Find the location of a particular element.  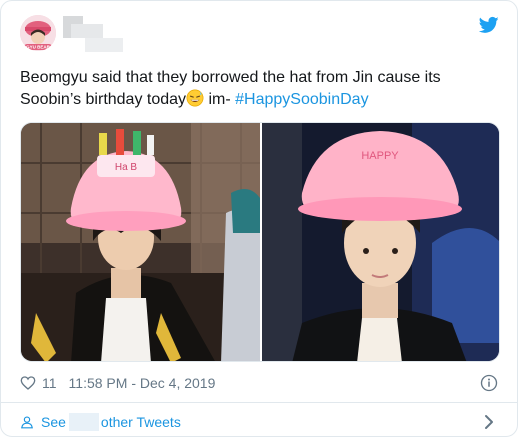

tweet-meta: 11 11:58 PM - Dec 4, 2019 is located at coordinates (117, 383).